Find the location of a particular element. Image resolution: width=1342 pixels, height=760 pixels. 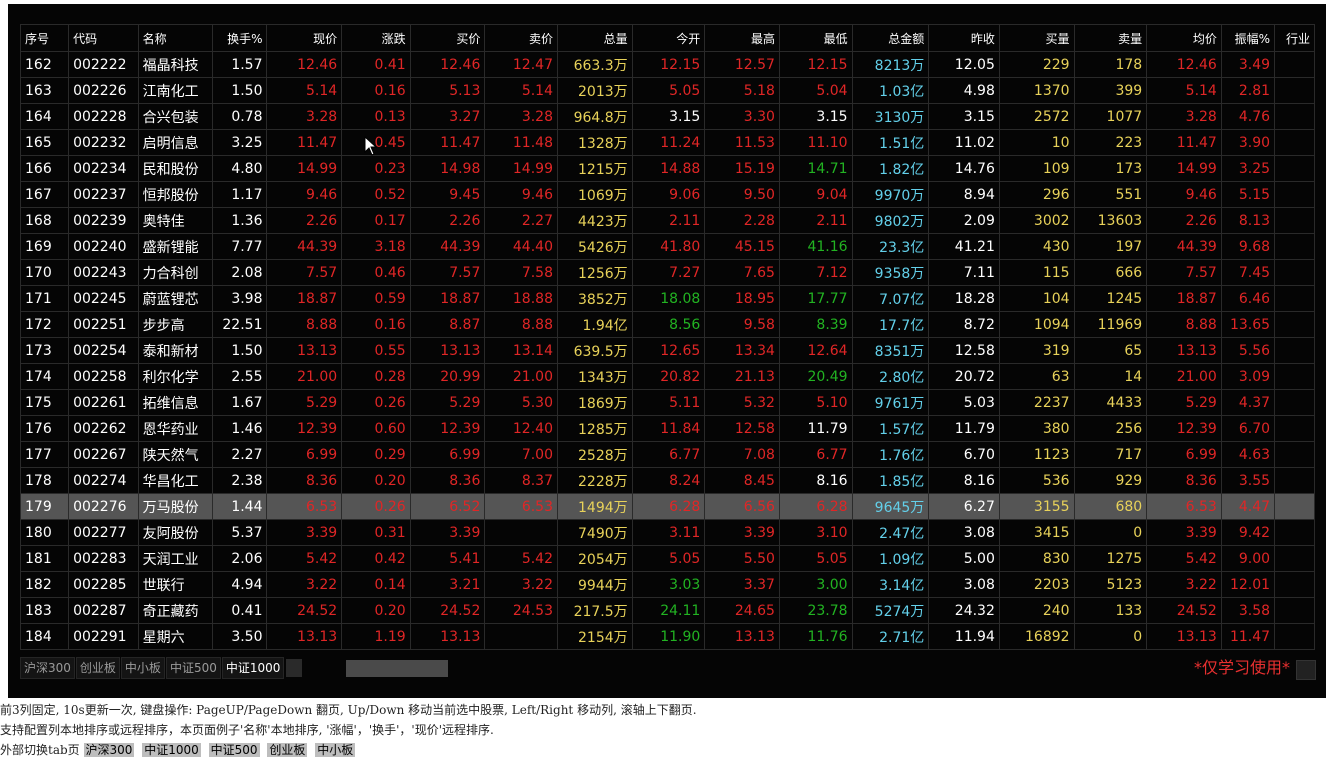

tab-chinext: 创业板 is located at coordinates (97, 668).